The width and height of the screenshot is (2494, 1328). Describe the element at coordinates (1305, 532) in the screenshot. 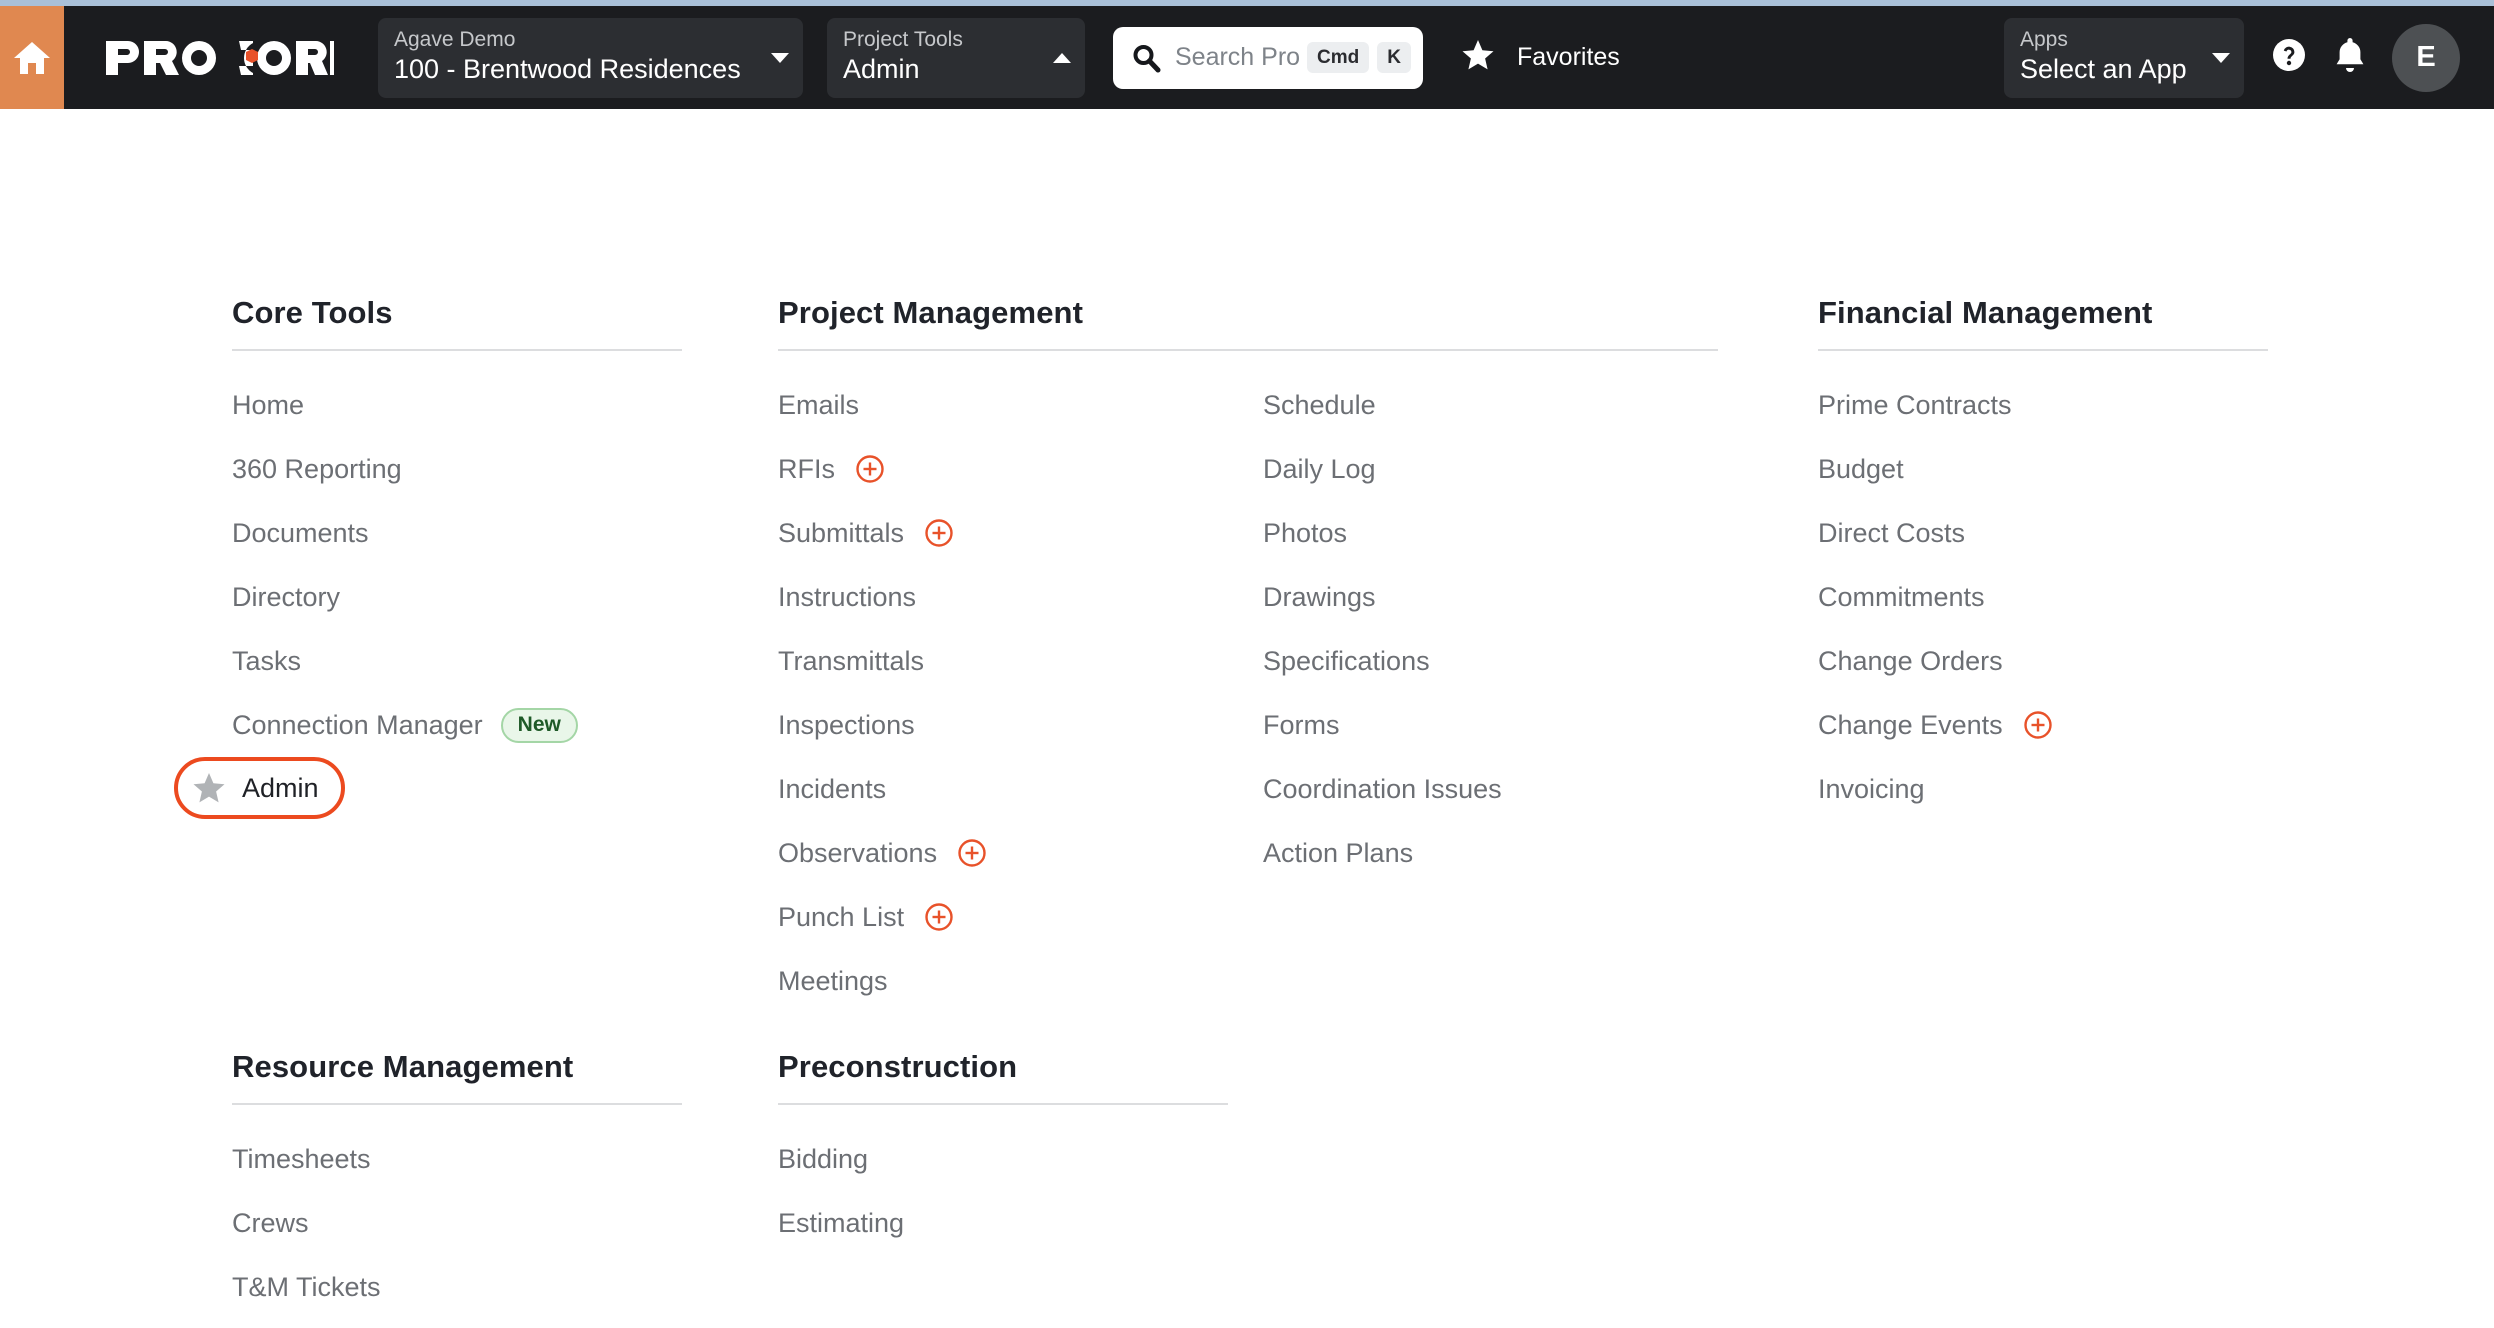

I see `menu-item-label: Photos` at that location.